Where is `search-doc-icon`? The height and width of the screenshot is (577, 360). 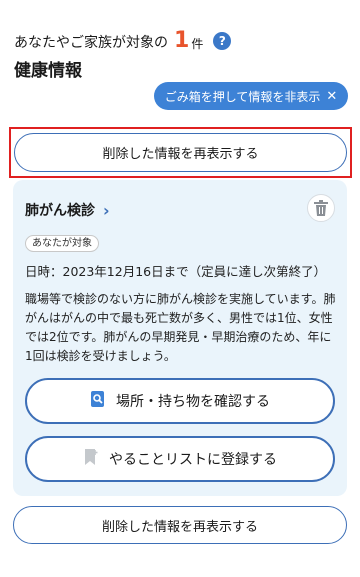
search-doc-icon is located at coordinates (98, 401).